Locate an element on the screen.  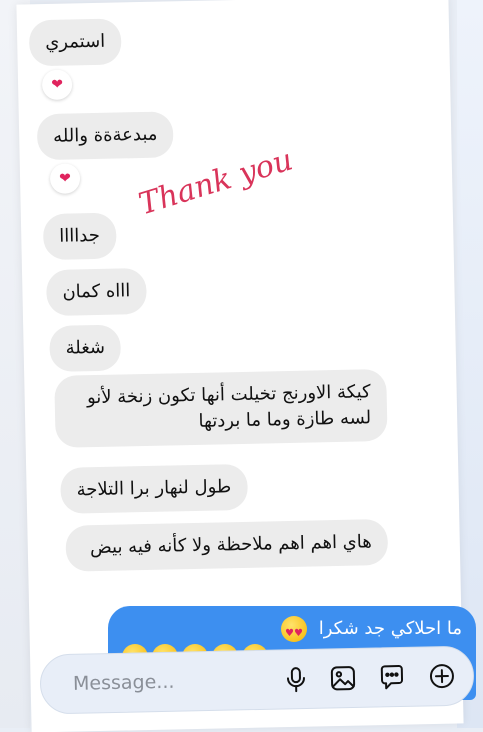
received-message: شغلة is located at coordinates (85, 347).